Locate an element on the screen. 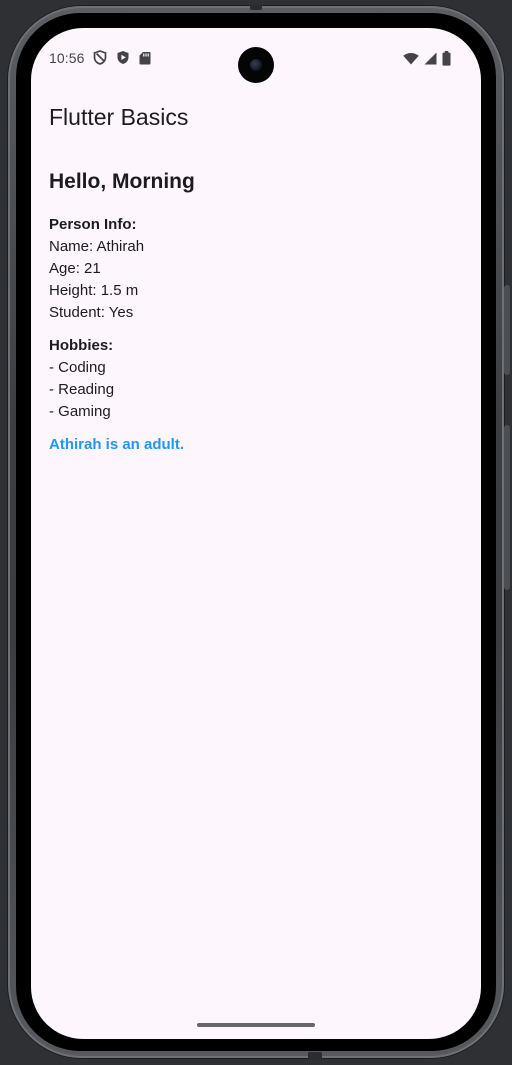 This screenshot has height=1065, width=512. status-icons-left is located at coordinates (122, 60).